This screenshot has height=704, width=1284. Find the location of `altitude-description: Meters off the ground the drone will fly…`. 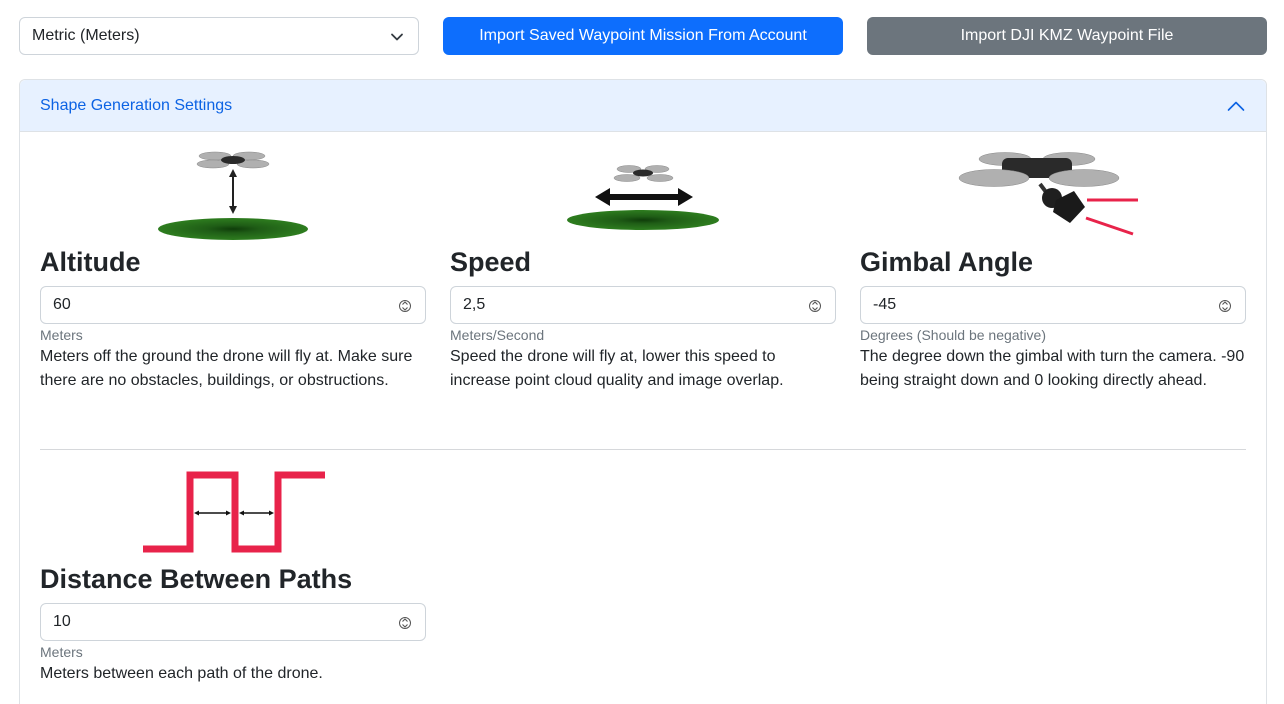

altitude-description: Meters off the ground the drone will fly… is located at coordinates (226, 368).